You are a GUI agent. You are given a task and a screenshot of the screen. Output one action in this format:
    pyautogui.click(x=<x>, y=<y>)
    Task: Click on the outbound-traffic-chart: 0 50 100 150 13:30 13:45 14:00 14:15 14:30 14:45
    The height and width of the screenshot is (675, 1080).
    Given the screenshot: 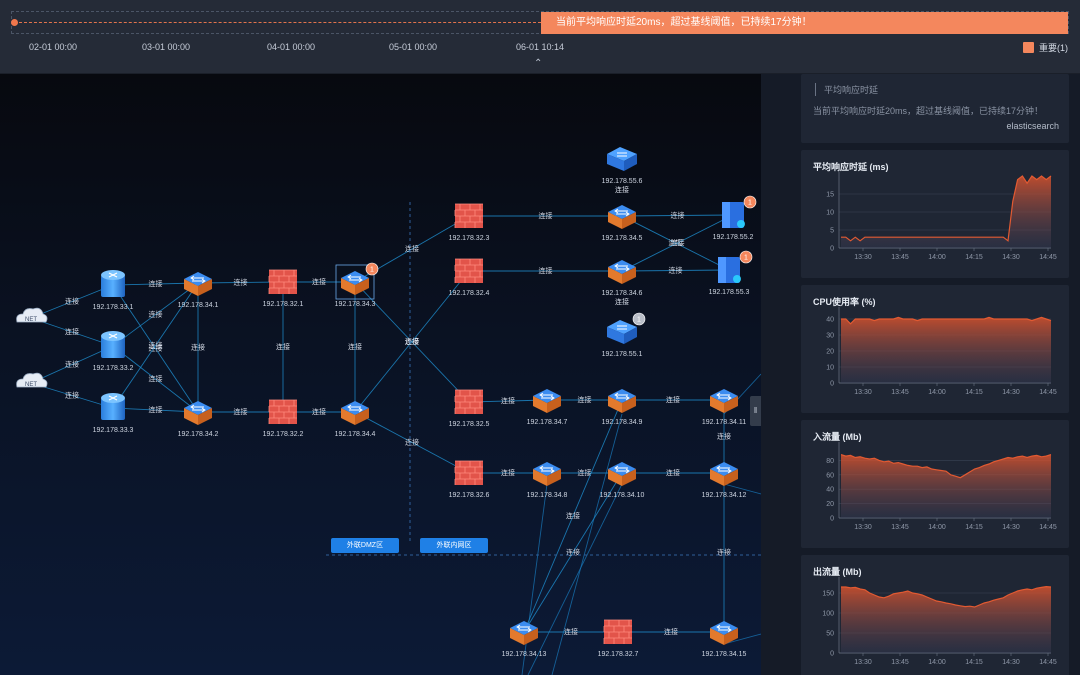 What is the action you would take?
    pyautogui.click(x=935, y=615)
    